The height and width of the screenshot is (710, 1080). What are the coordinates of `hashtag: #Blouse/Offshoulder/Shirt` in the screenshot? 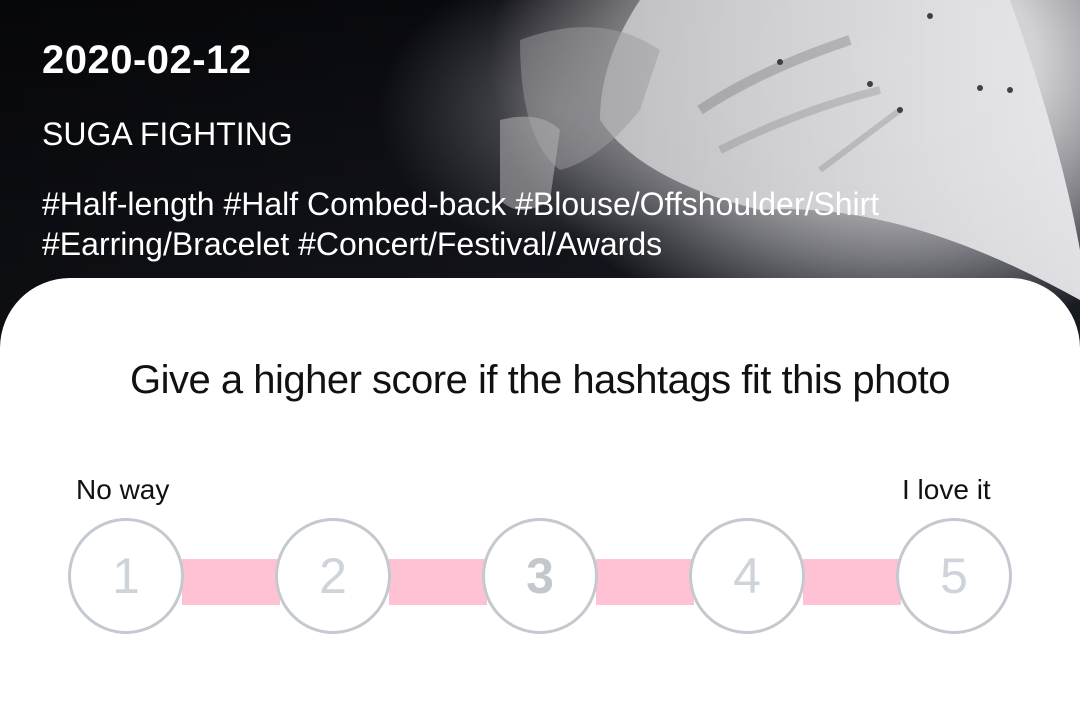 It's located at (697, 204).